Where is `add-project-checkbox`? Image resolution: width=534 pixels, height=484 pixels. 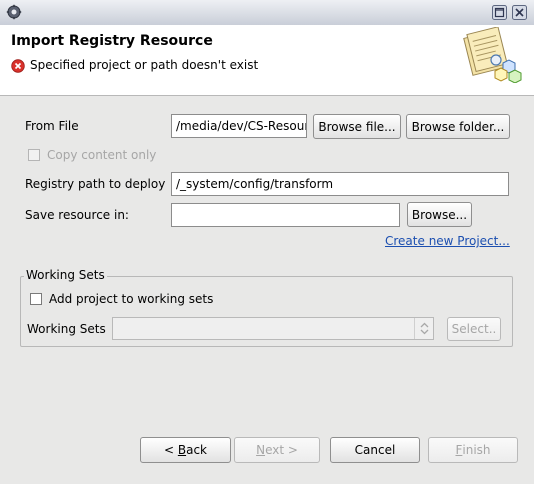
add-project-checkbox is located at coordinates (36, 299).